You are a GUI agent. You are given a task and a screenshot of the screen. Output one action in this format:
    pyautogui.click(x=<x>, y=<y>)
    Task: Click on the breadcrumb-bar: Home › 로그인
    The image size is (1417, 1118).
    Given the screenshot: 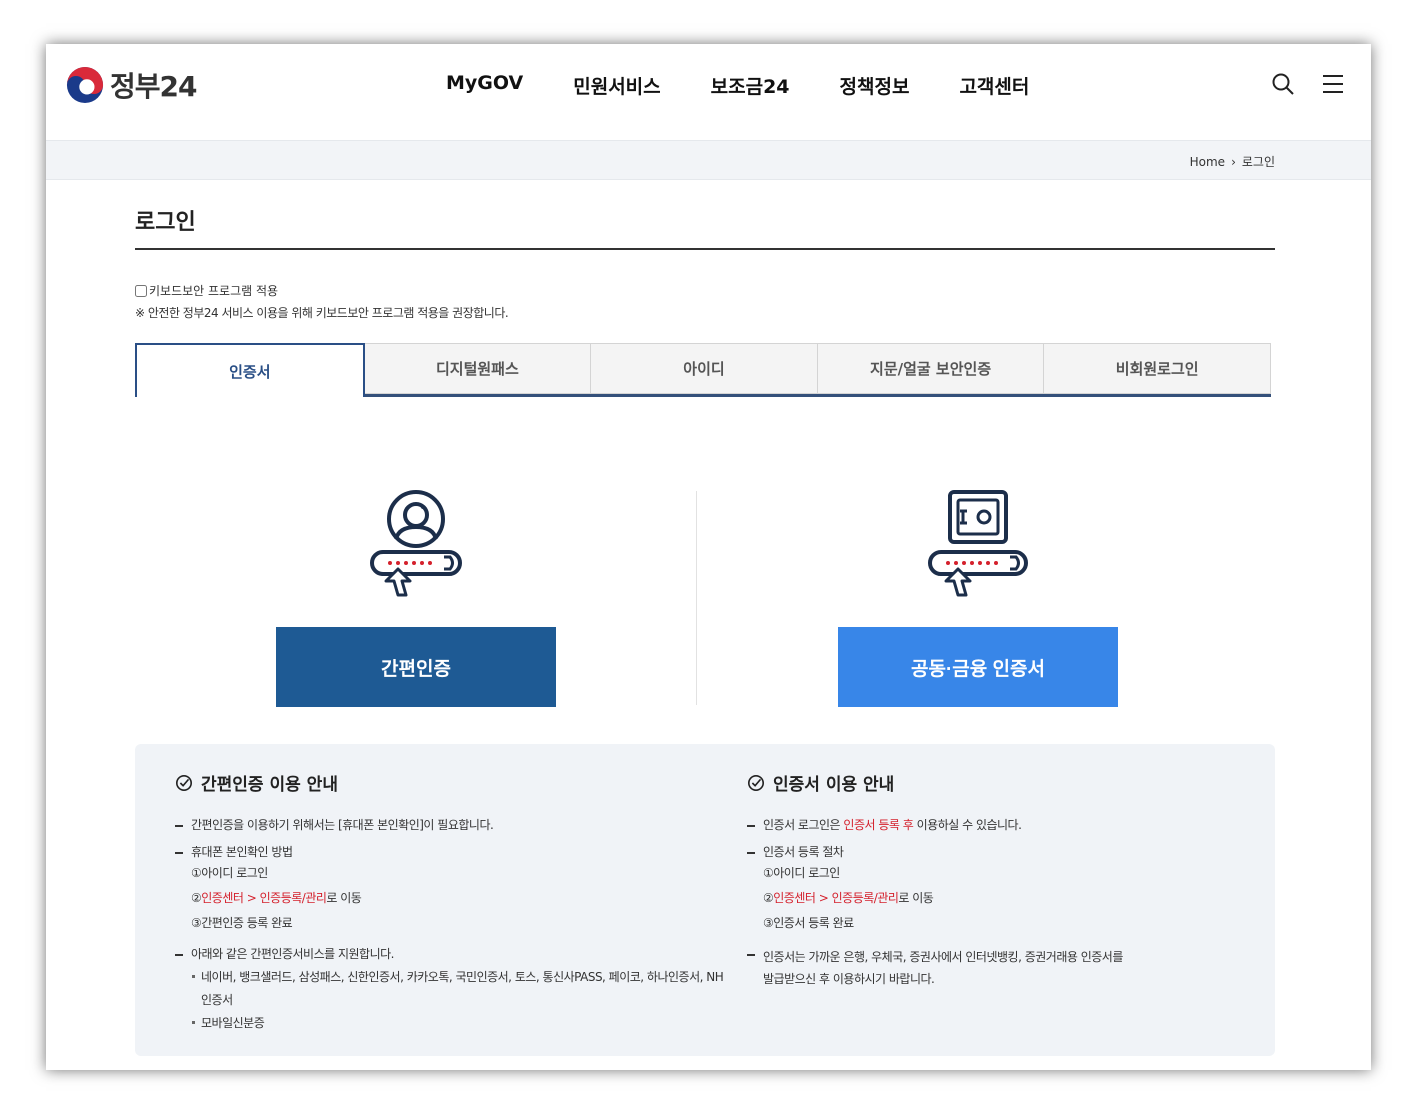 What is the action you would take?
    pyautogui.click(x=708, y=160)
    